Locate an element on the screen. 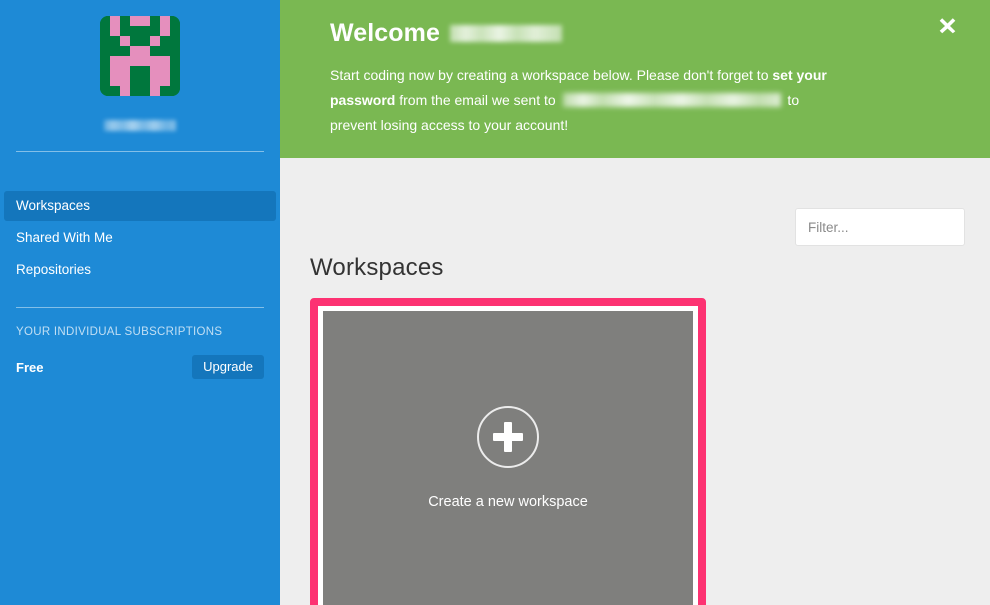 This screenshot has width=990, height=605. sidebar-item-shared-with-me: Shared With Me is located at coordinates (140, 238).